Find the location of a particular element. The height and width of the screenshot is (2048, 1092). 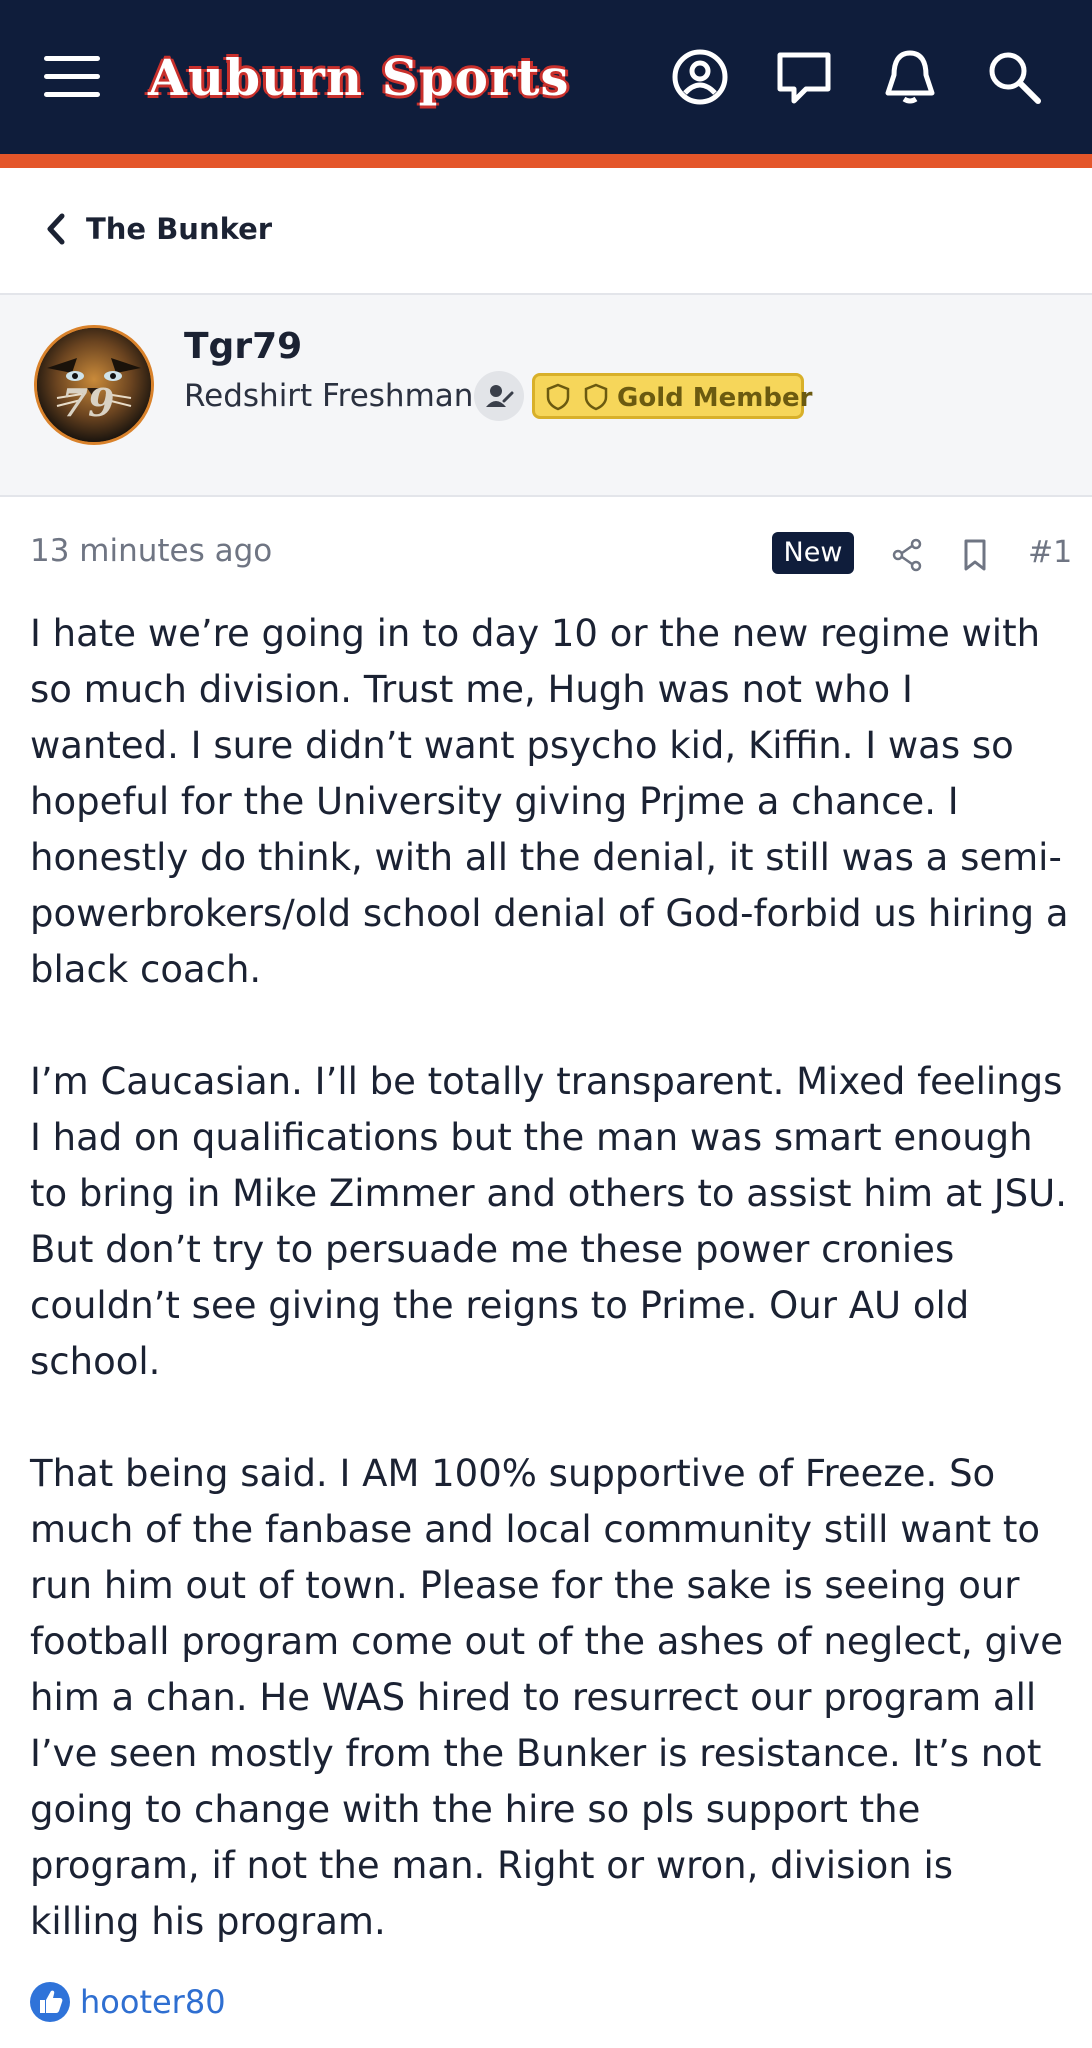

site-logo: Auburn Sports is located at coordinates (359, 78).